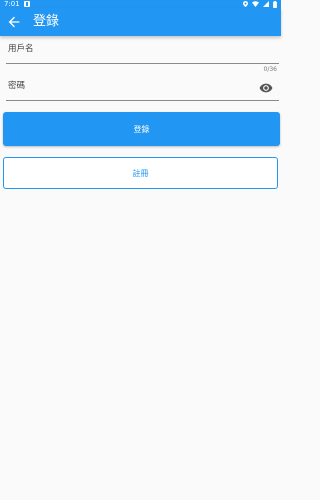 The width and height of the screenshot is (320, 500). I want to click on username-field-container, so click(142, 50).